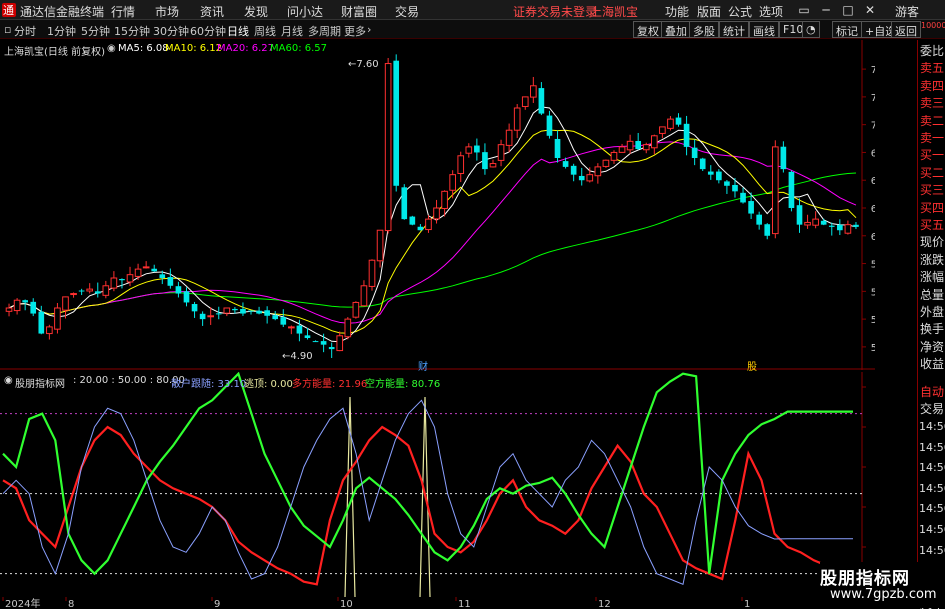  What do you see at coordinates (771, 11) in the screenshot?
I see `menu-item-options: 选项` at bounding box center [771, 11].